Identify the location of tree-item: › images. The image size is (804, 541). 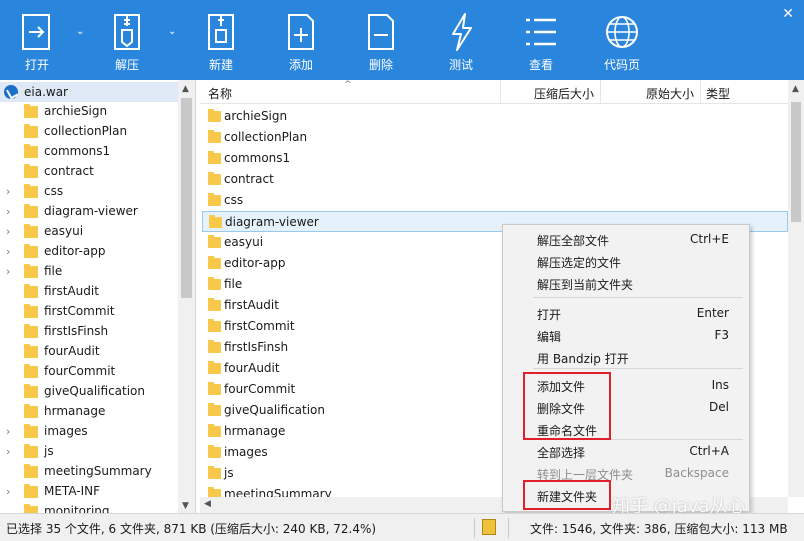
(89, 432).